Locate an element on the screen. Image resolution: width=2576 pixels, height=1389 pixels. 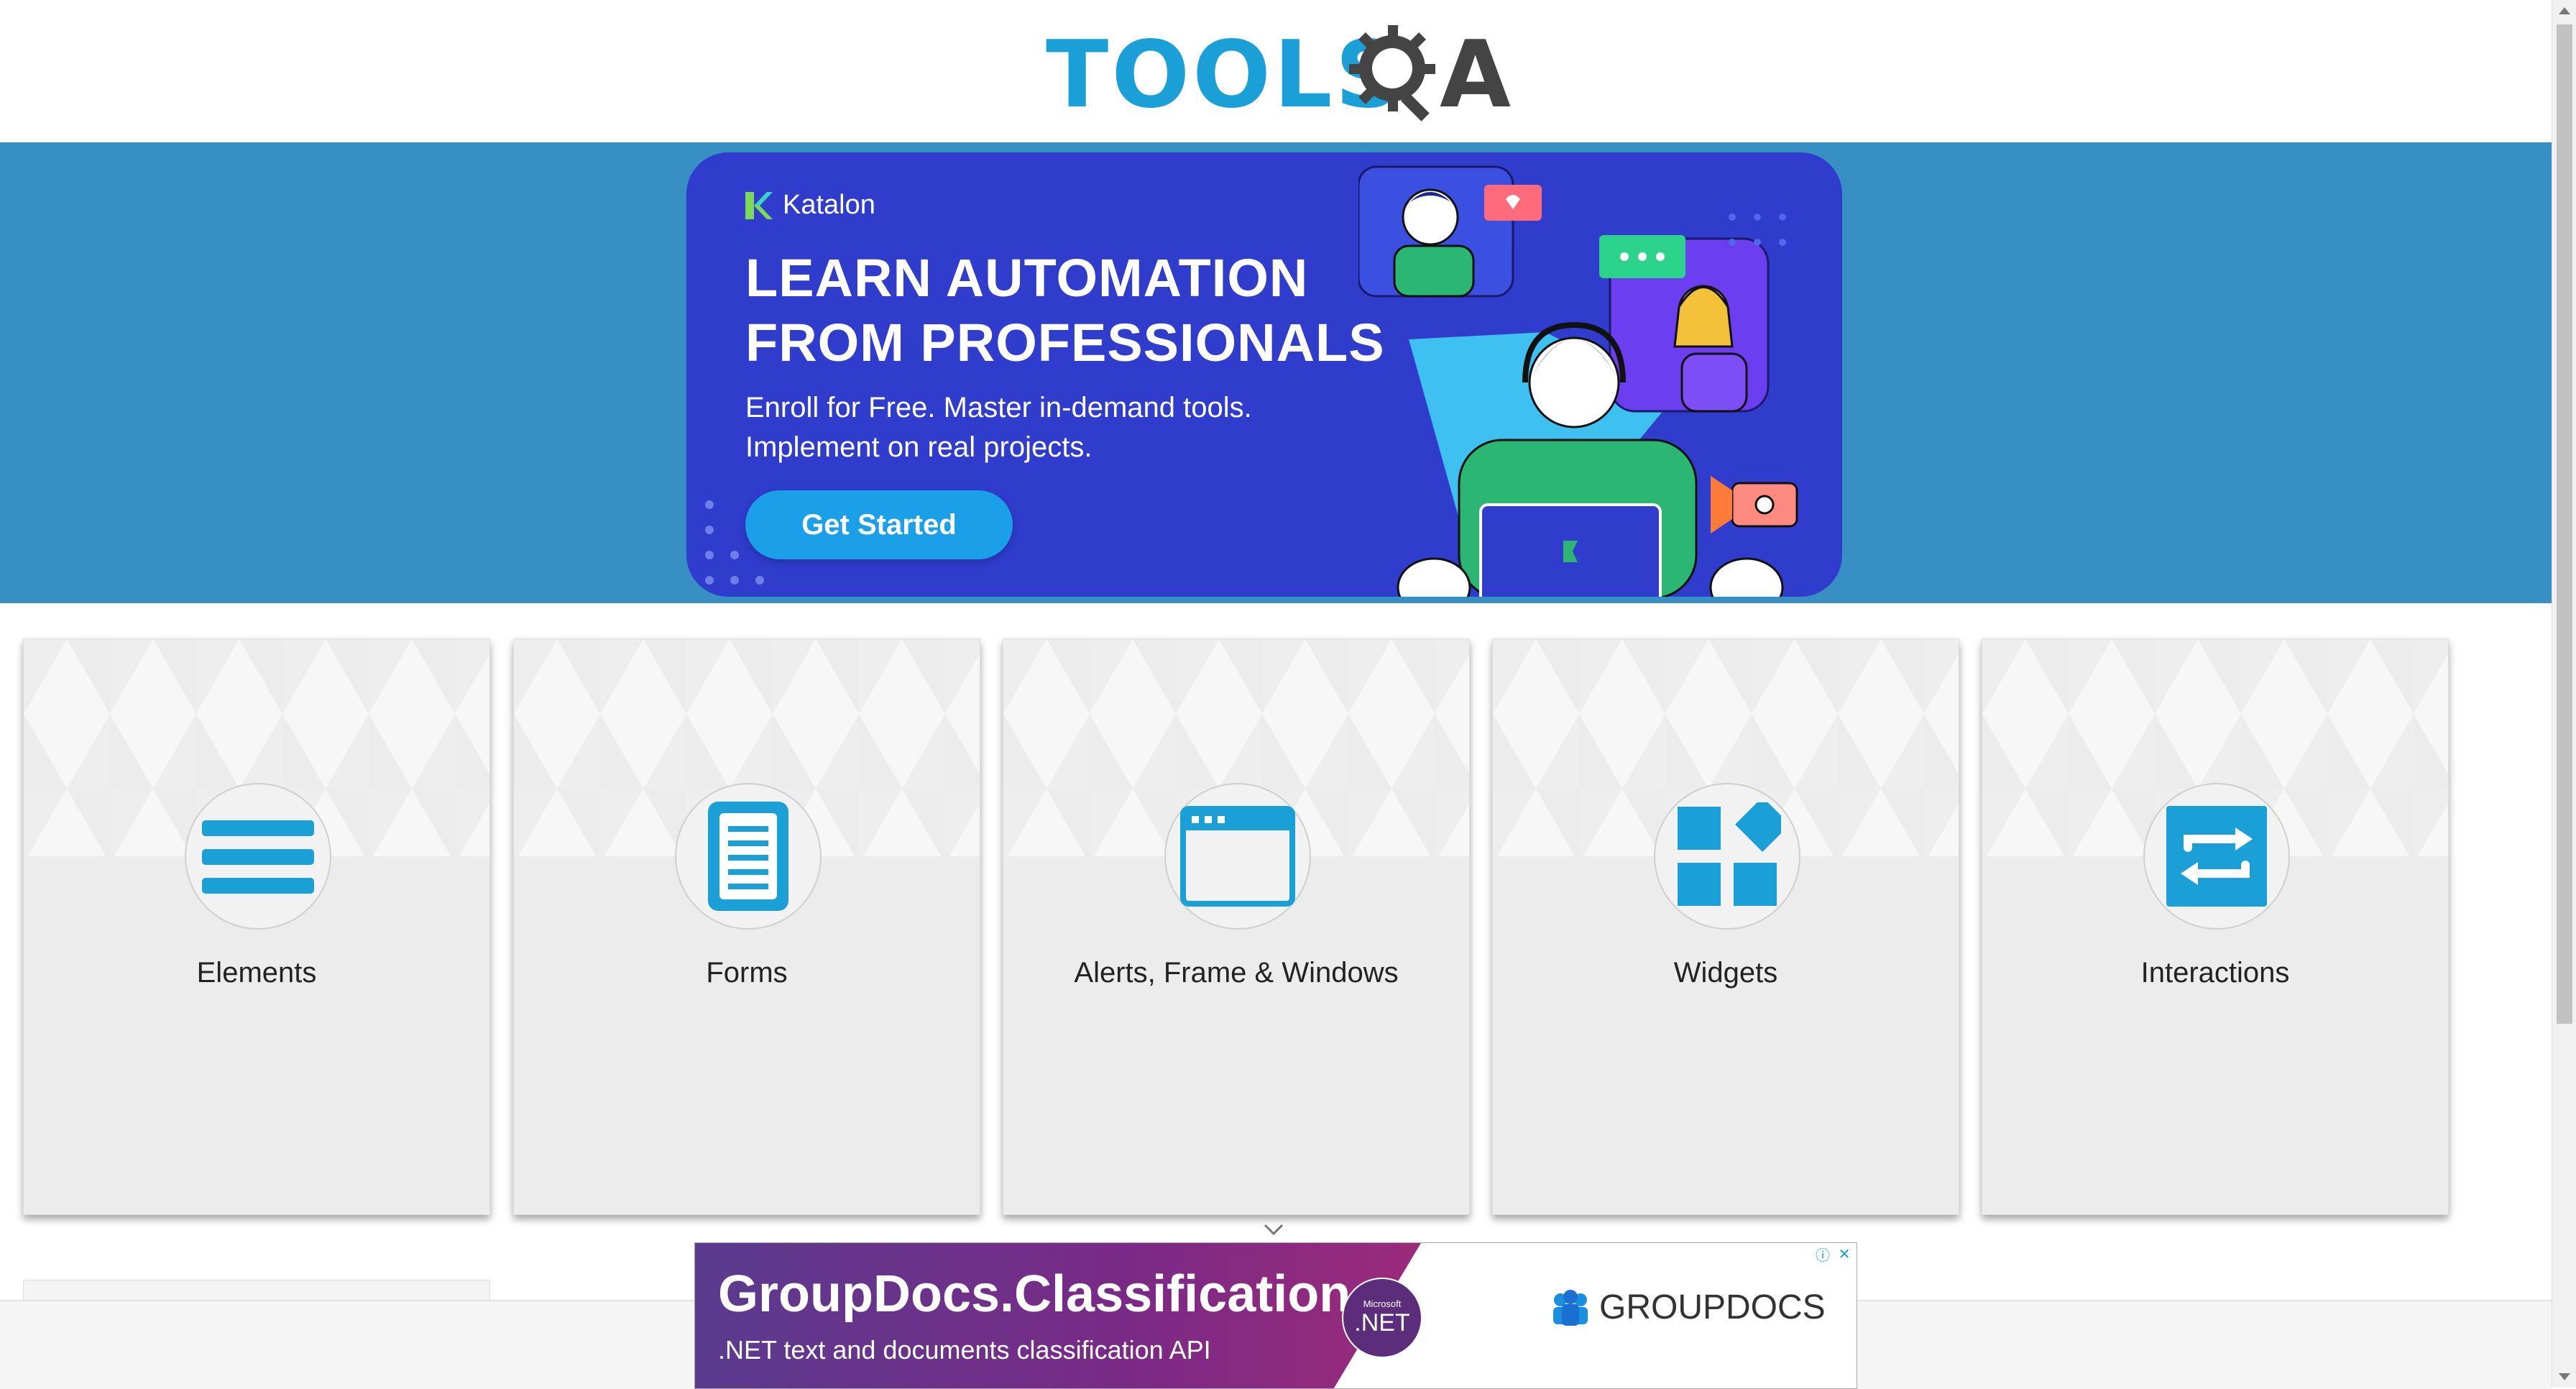
subtext-line-1: Enroll for Free. Master in-demand tools. is located at coordinates (998, 408).